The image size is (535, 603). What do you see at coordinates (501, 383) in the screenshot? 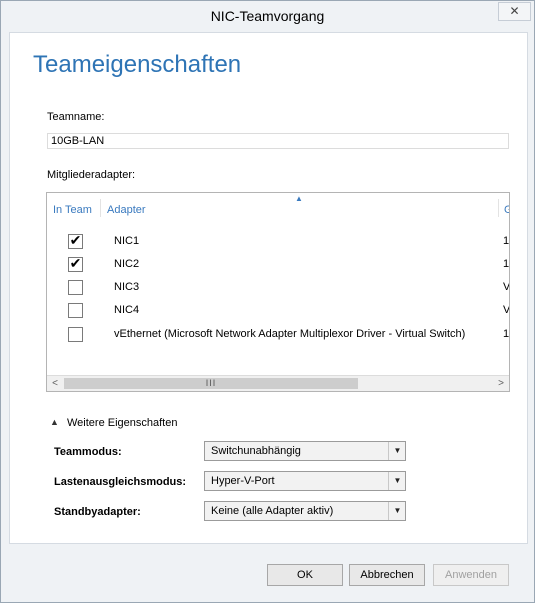
I see `scroll-right-arrow-icon: >` at bounding box center [501, 383].